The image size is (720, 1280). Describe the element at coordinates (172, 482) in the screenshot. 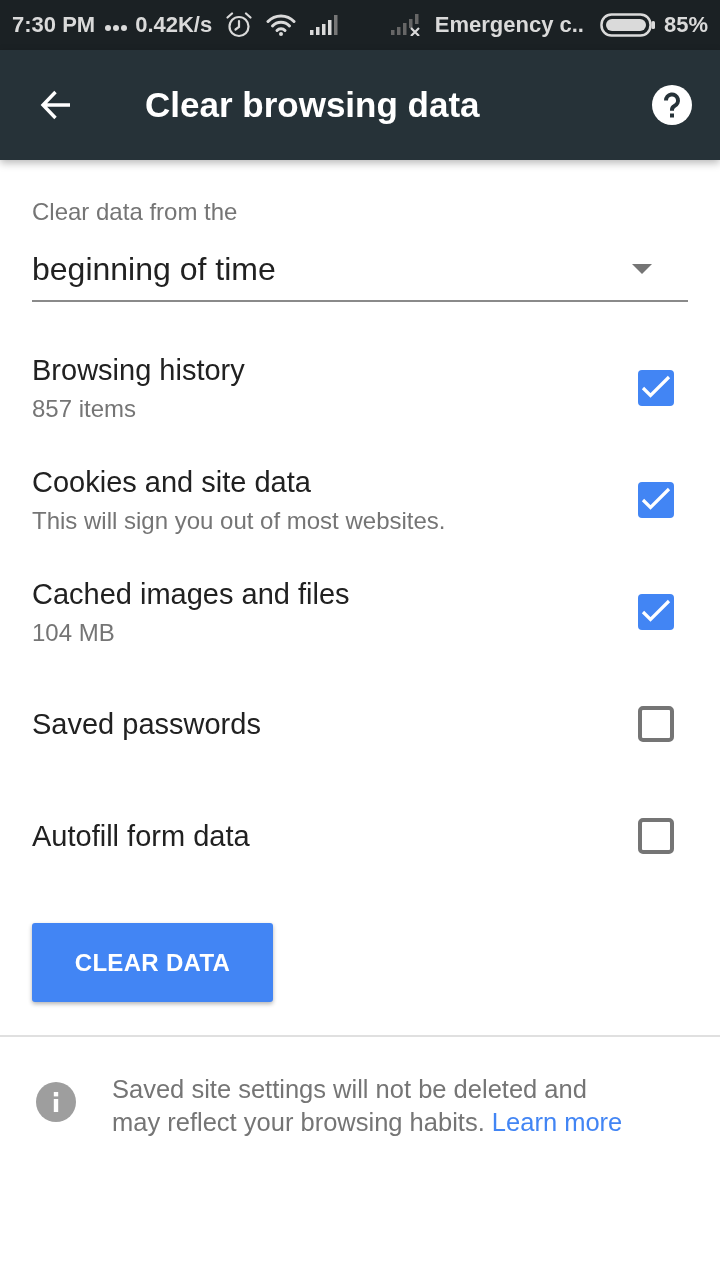

I see `option-title: Cookies and site data` at that location.